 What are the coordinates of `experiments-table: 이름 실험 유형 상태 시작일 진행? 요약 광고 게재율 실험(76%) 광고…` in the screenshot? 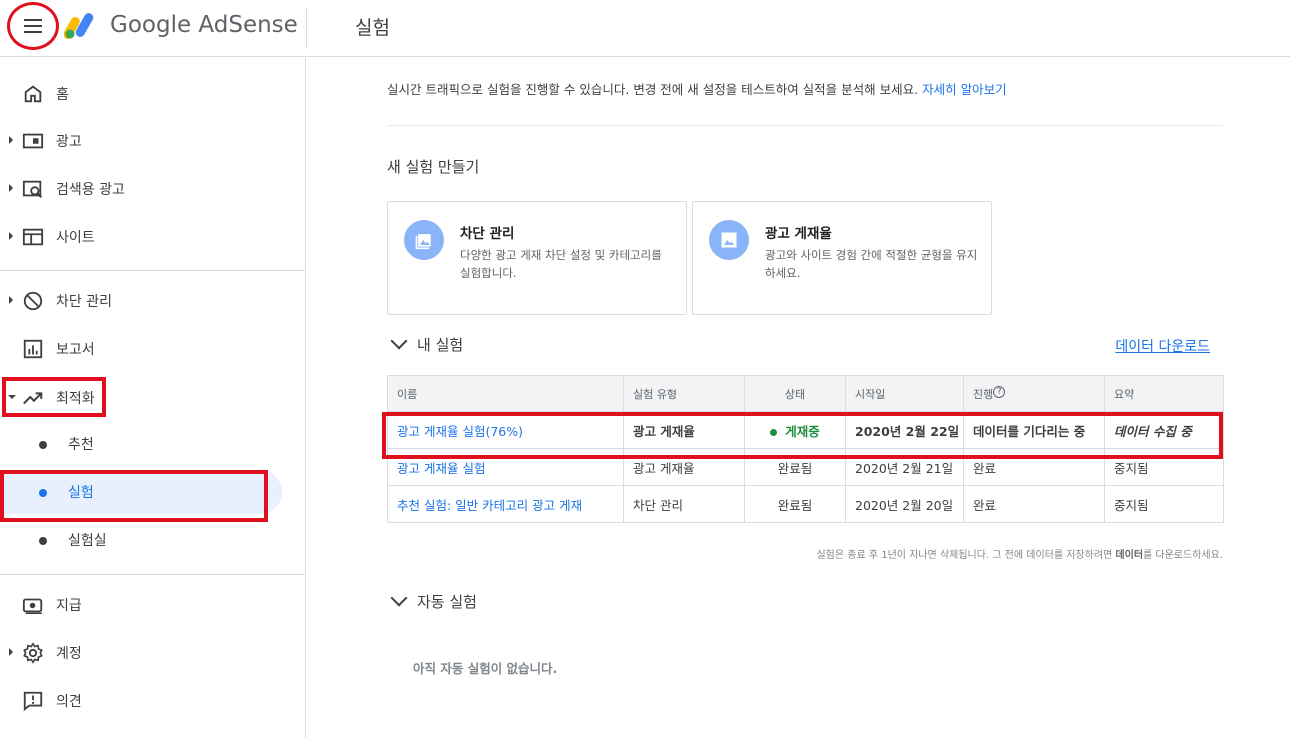 It's located at (805, 449).